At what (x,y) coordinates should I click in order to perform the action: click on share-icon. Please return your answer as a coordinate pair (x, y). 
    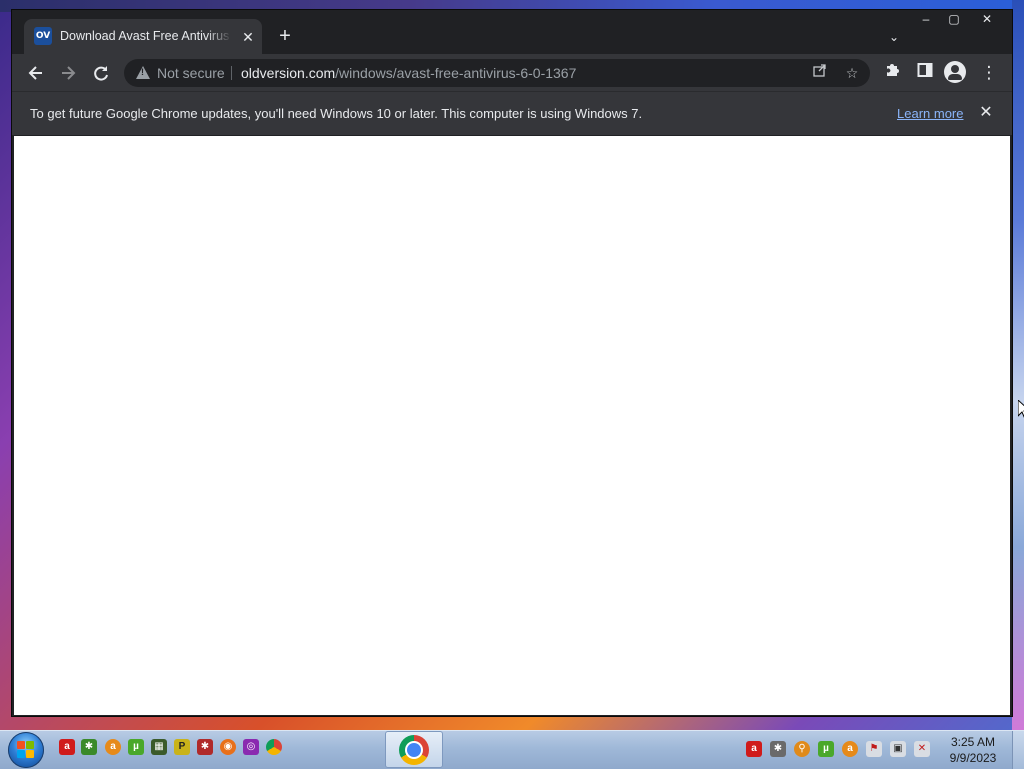
    Looking at the image, I should click on (820, 73).